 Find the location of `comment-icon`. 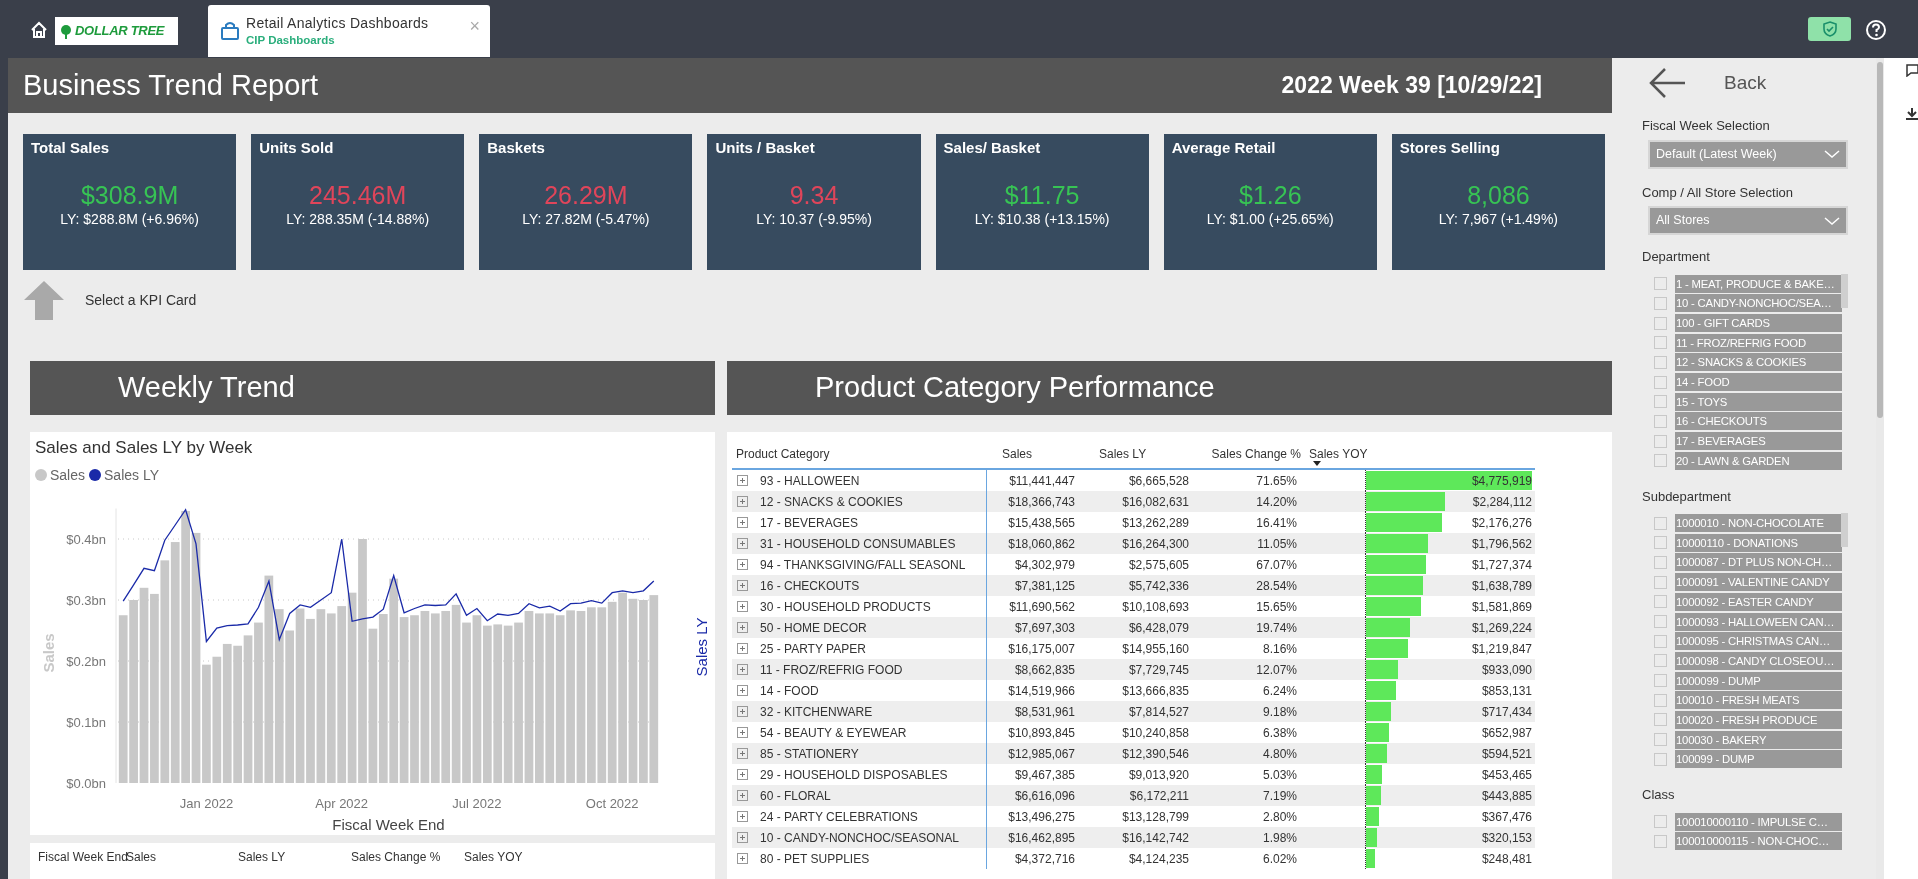

comment-icon is located at coordinates (1912, 70).